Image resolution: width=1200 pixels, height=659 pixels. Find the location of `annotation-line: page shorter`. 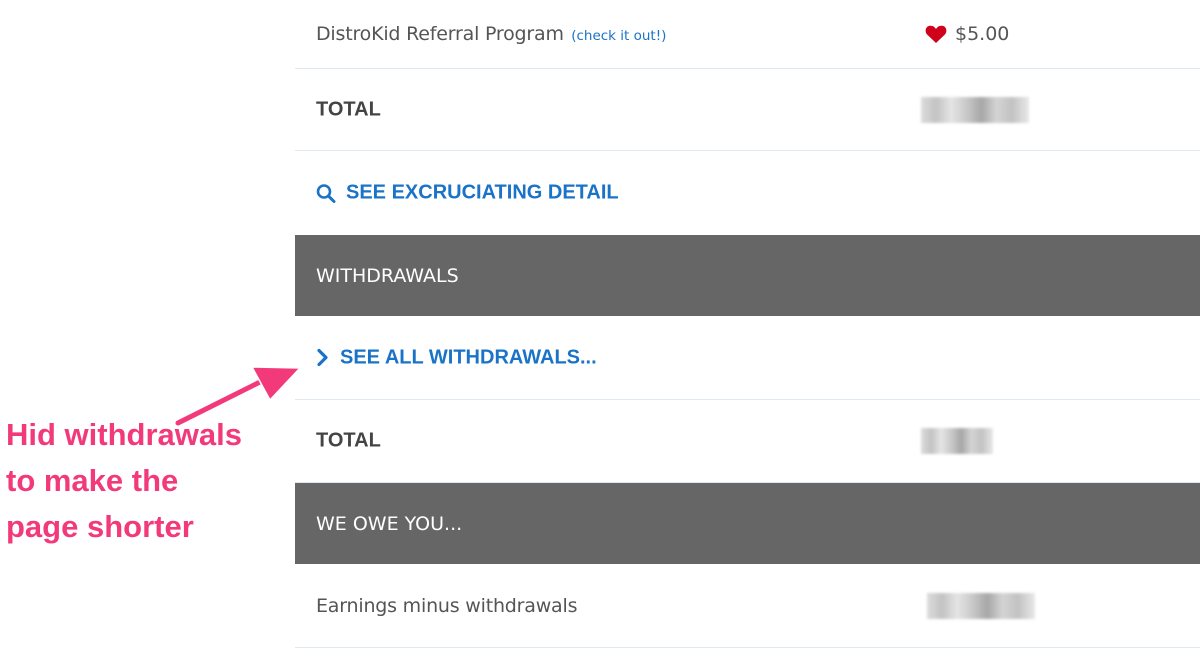

annotation-line: page shorter is located at coordinates (100, 526).